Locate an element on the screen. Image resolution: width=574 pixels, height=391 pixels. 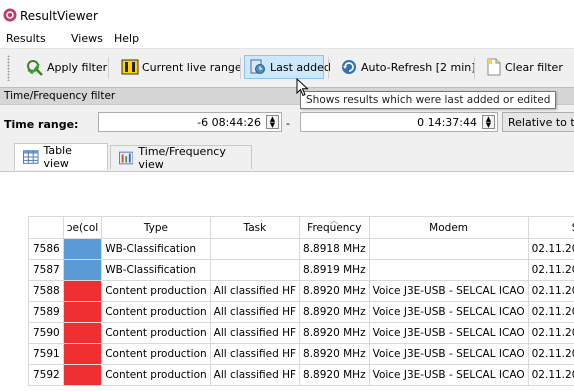
menu-help: Help is located at coordinates (126, 38).